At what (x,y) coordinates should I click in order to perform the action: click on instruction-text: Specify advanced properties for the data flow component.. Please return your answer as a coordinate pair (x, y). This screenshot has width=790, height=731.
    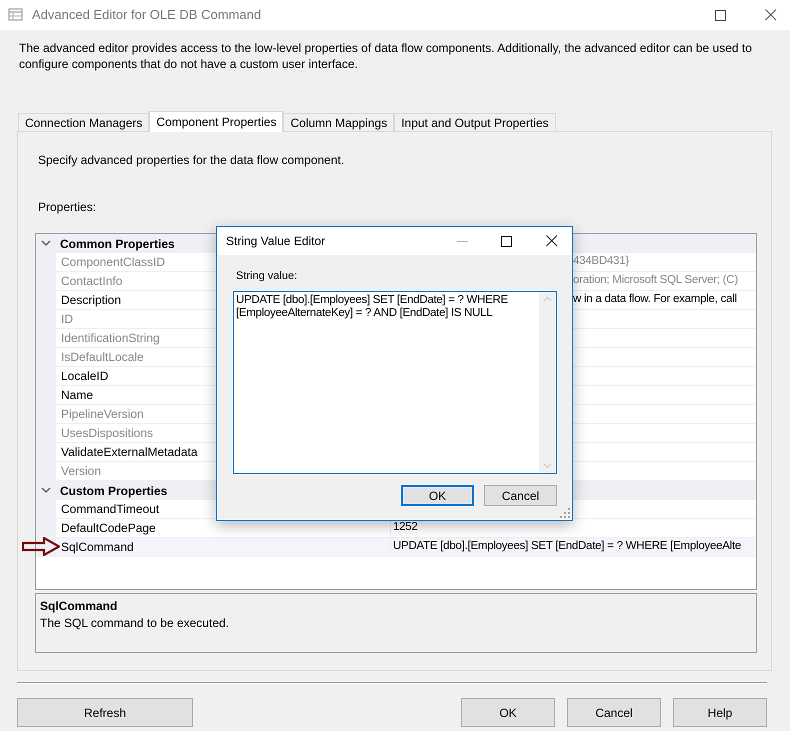
    Looking at the image, I should click on (192, 159).